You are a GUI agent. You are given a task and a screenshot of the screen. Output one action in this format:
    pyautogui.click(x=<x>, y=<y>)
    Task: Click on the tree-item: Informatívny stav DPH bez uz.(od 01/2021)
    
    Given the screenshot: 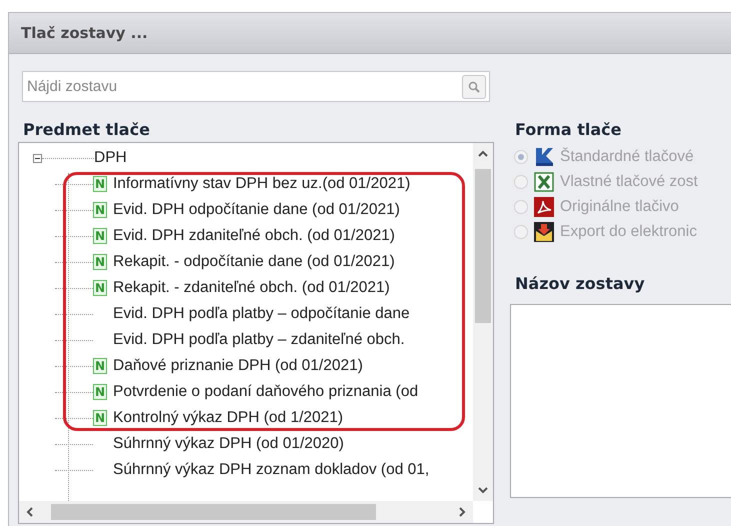 What is the action you would take?
    pyautogui.click(x=261, y=184)
    